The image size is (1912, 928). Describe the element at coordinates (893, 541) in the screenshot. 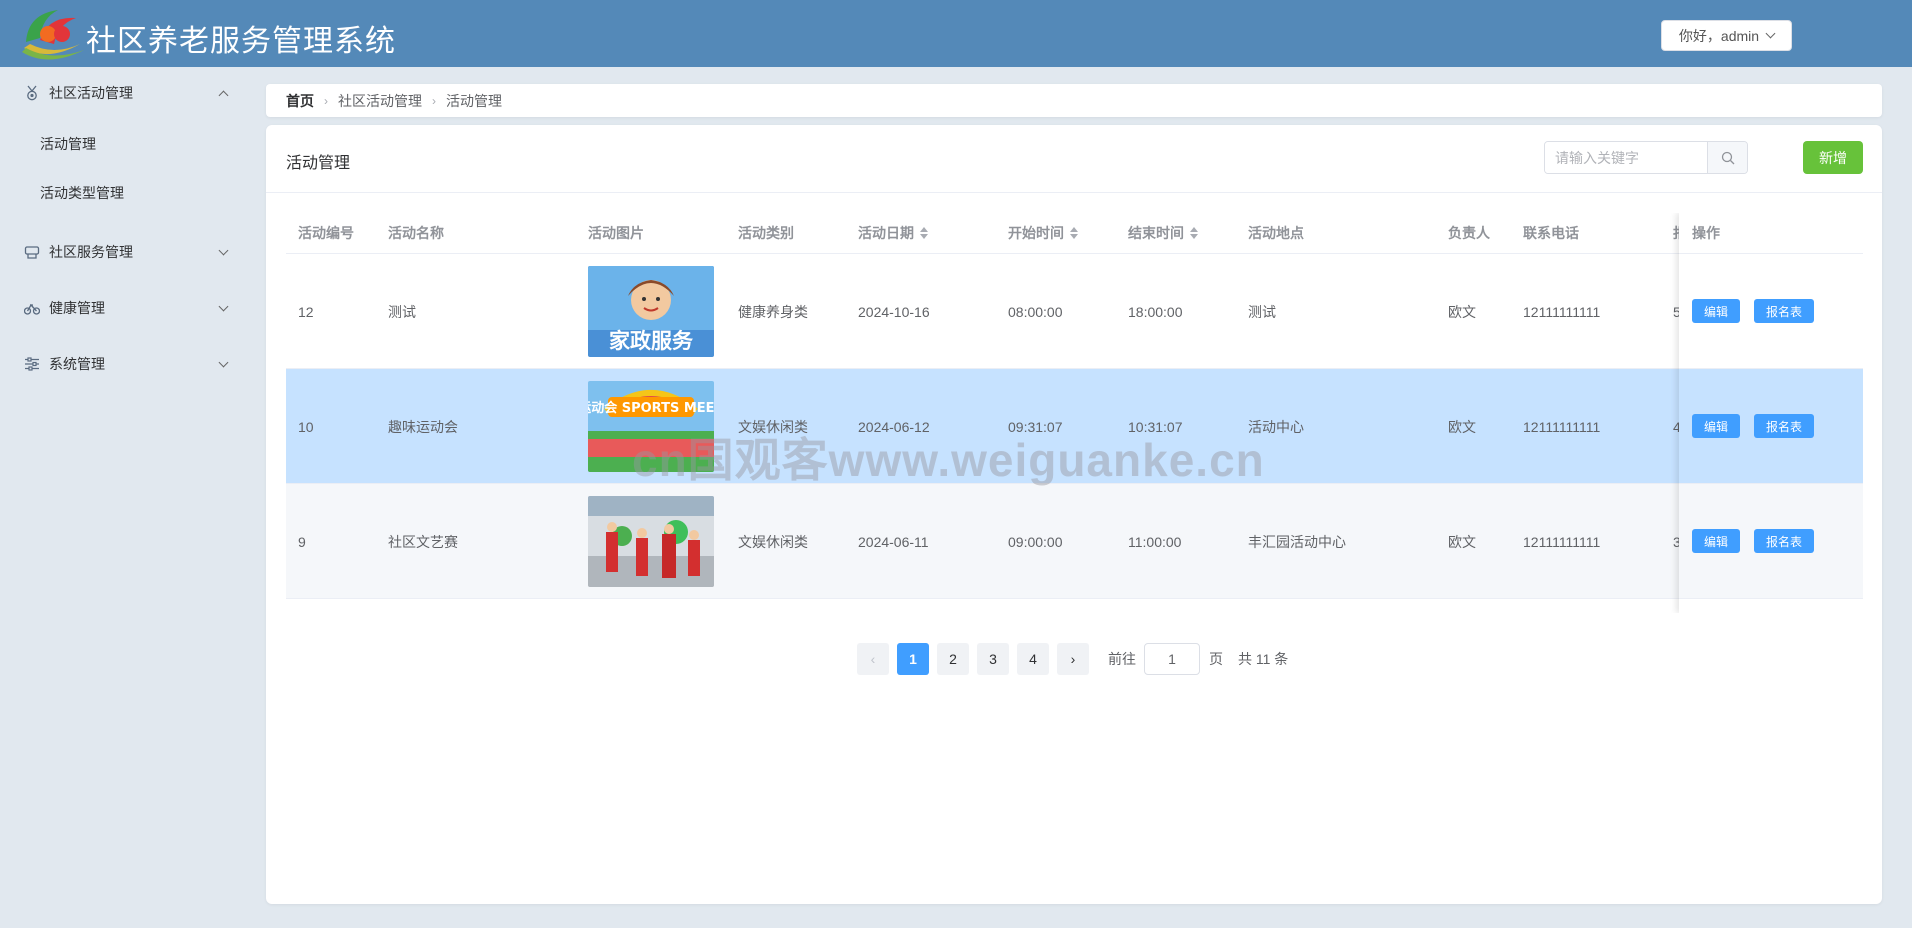

I see `cell-date: 2024-06-11` at that location.